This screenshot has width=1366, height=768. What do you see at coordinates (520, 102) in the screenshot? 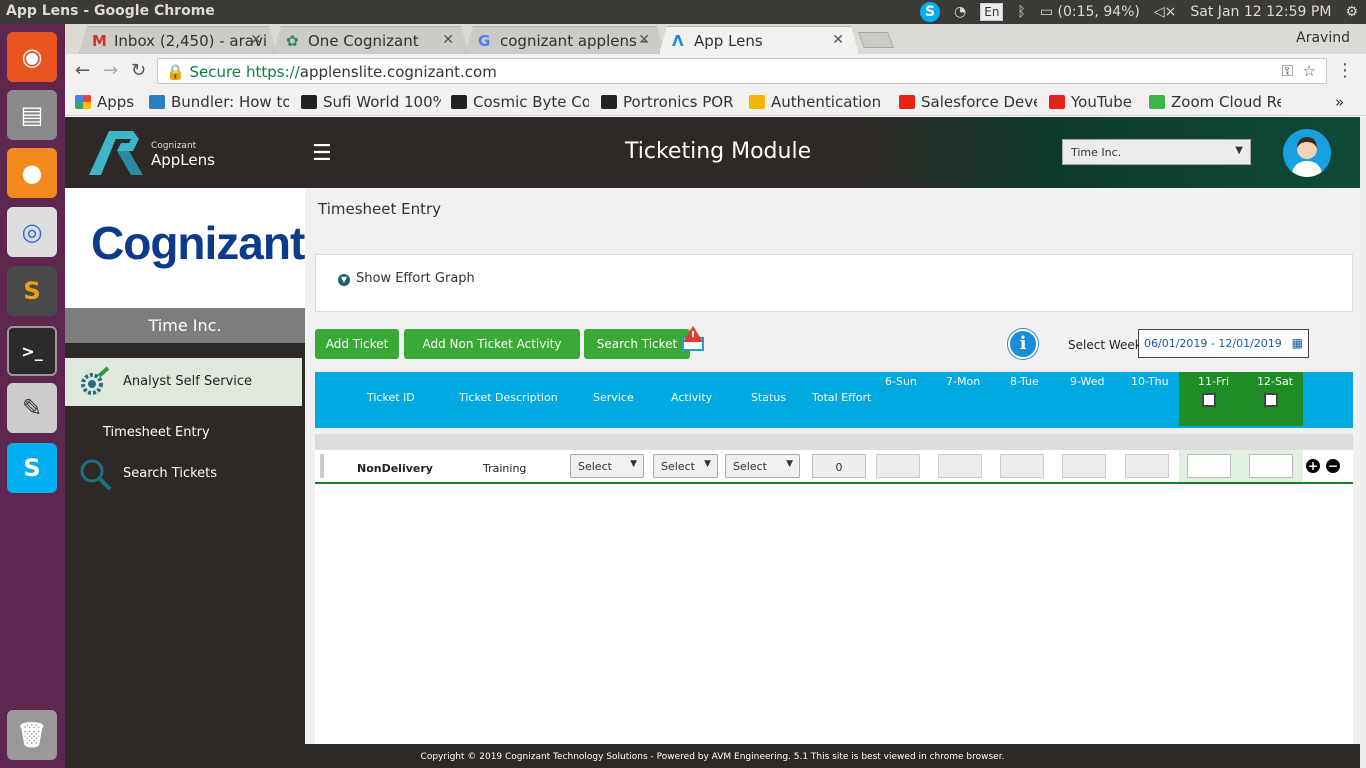
I see `bookmark-cosmic-byte: Cosmic Byte Co` at bounding box center [520, 102].